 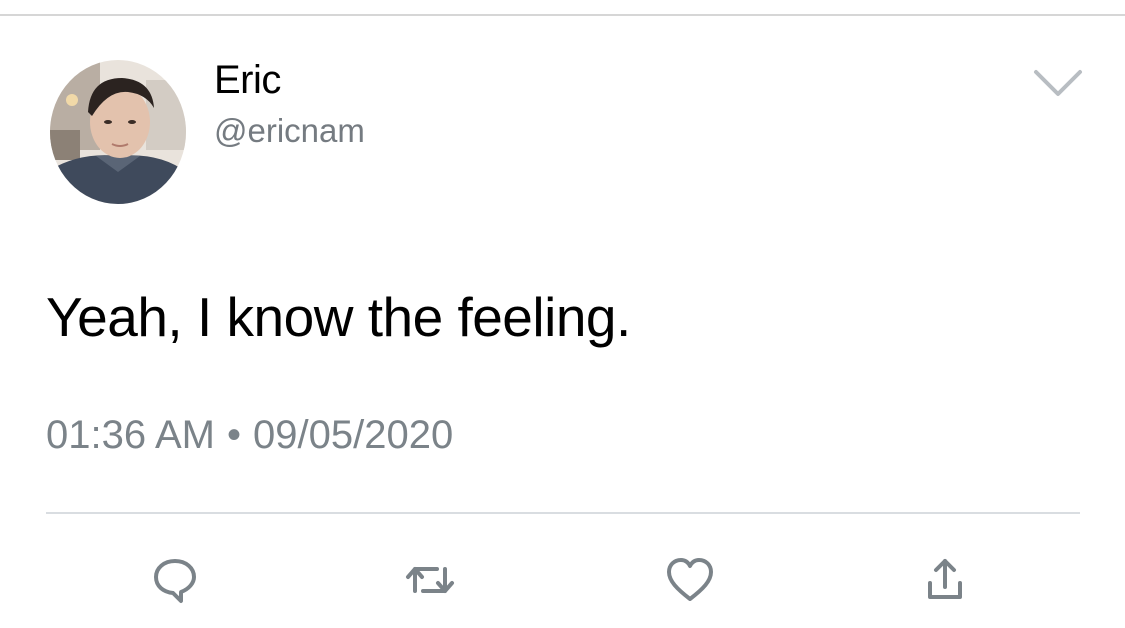 I want to click on chevron-down-icon, so click(x=1058, y=84).